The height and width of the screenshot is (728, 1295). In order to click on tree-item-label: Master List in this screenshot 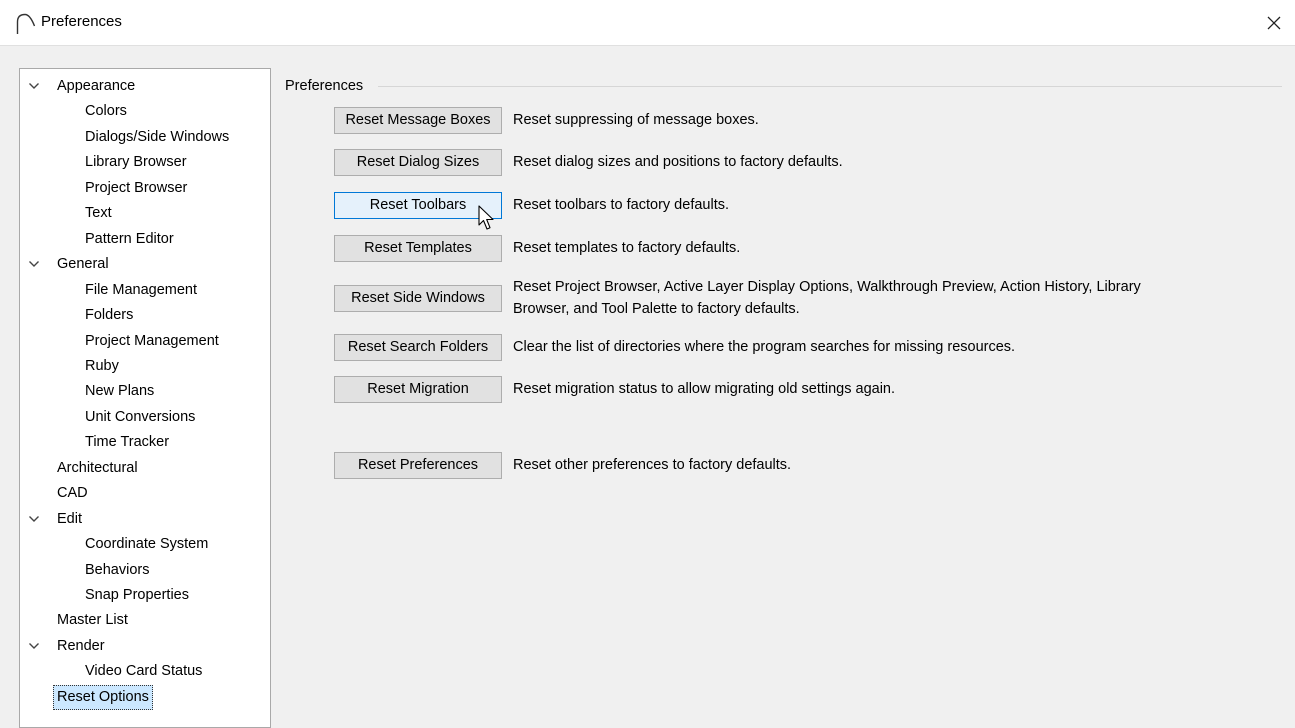, I will do `click(92, 620)`.